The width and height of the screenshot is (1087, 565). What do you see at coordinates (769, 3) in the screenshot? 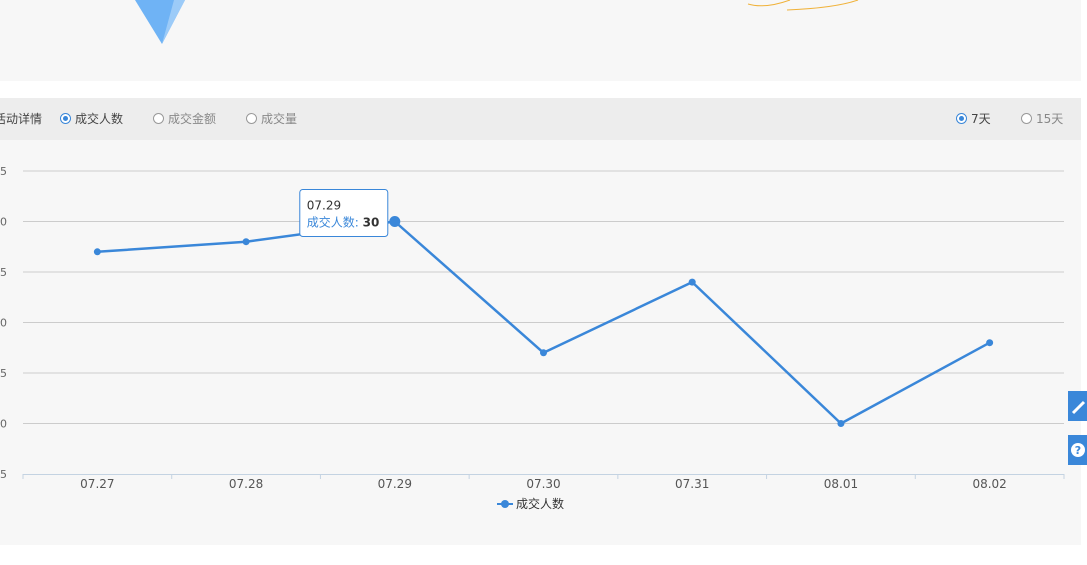
I see `orange-swoosh` at bounding box center [769, 3].